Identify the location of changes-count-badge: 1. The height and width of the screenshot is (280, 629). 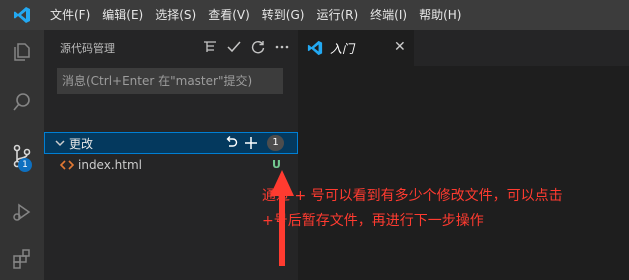
(275, 143).